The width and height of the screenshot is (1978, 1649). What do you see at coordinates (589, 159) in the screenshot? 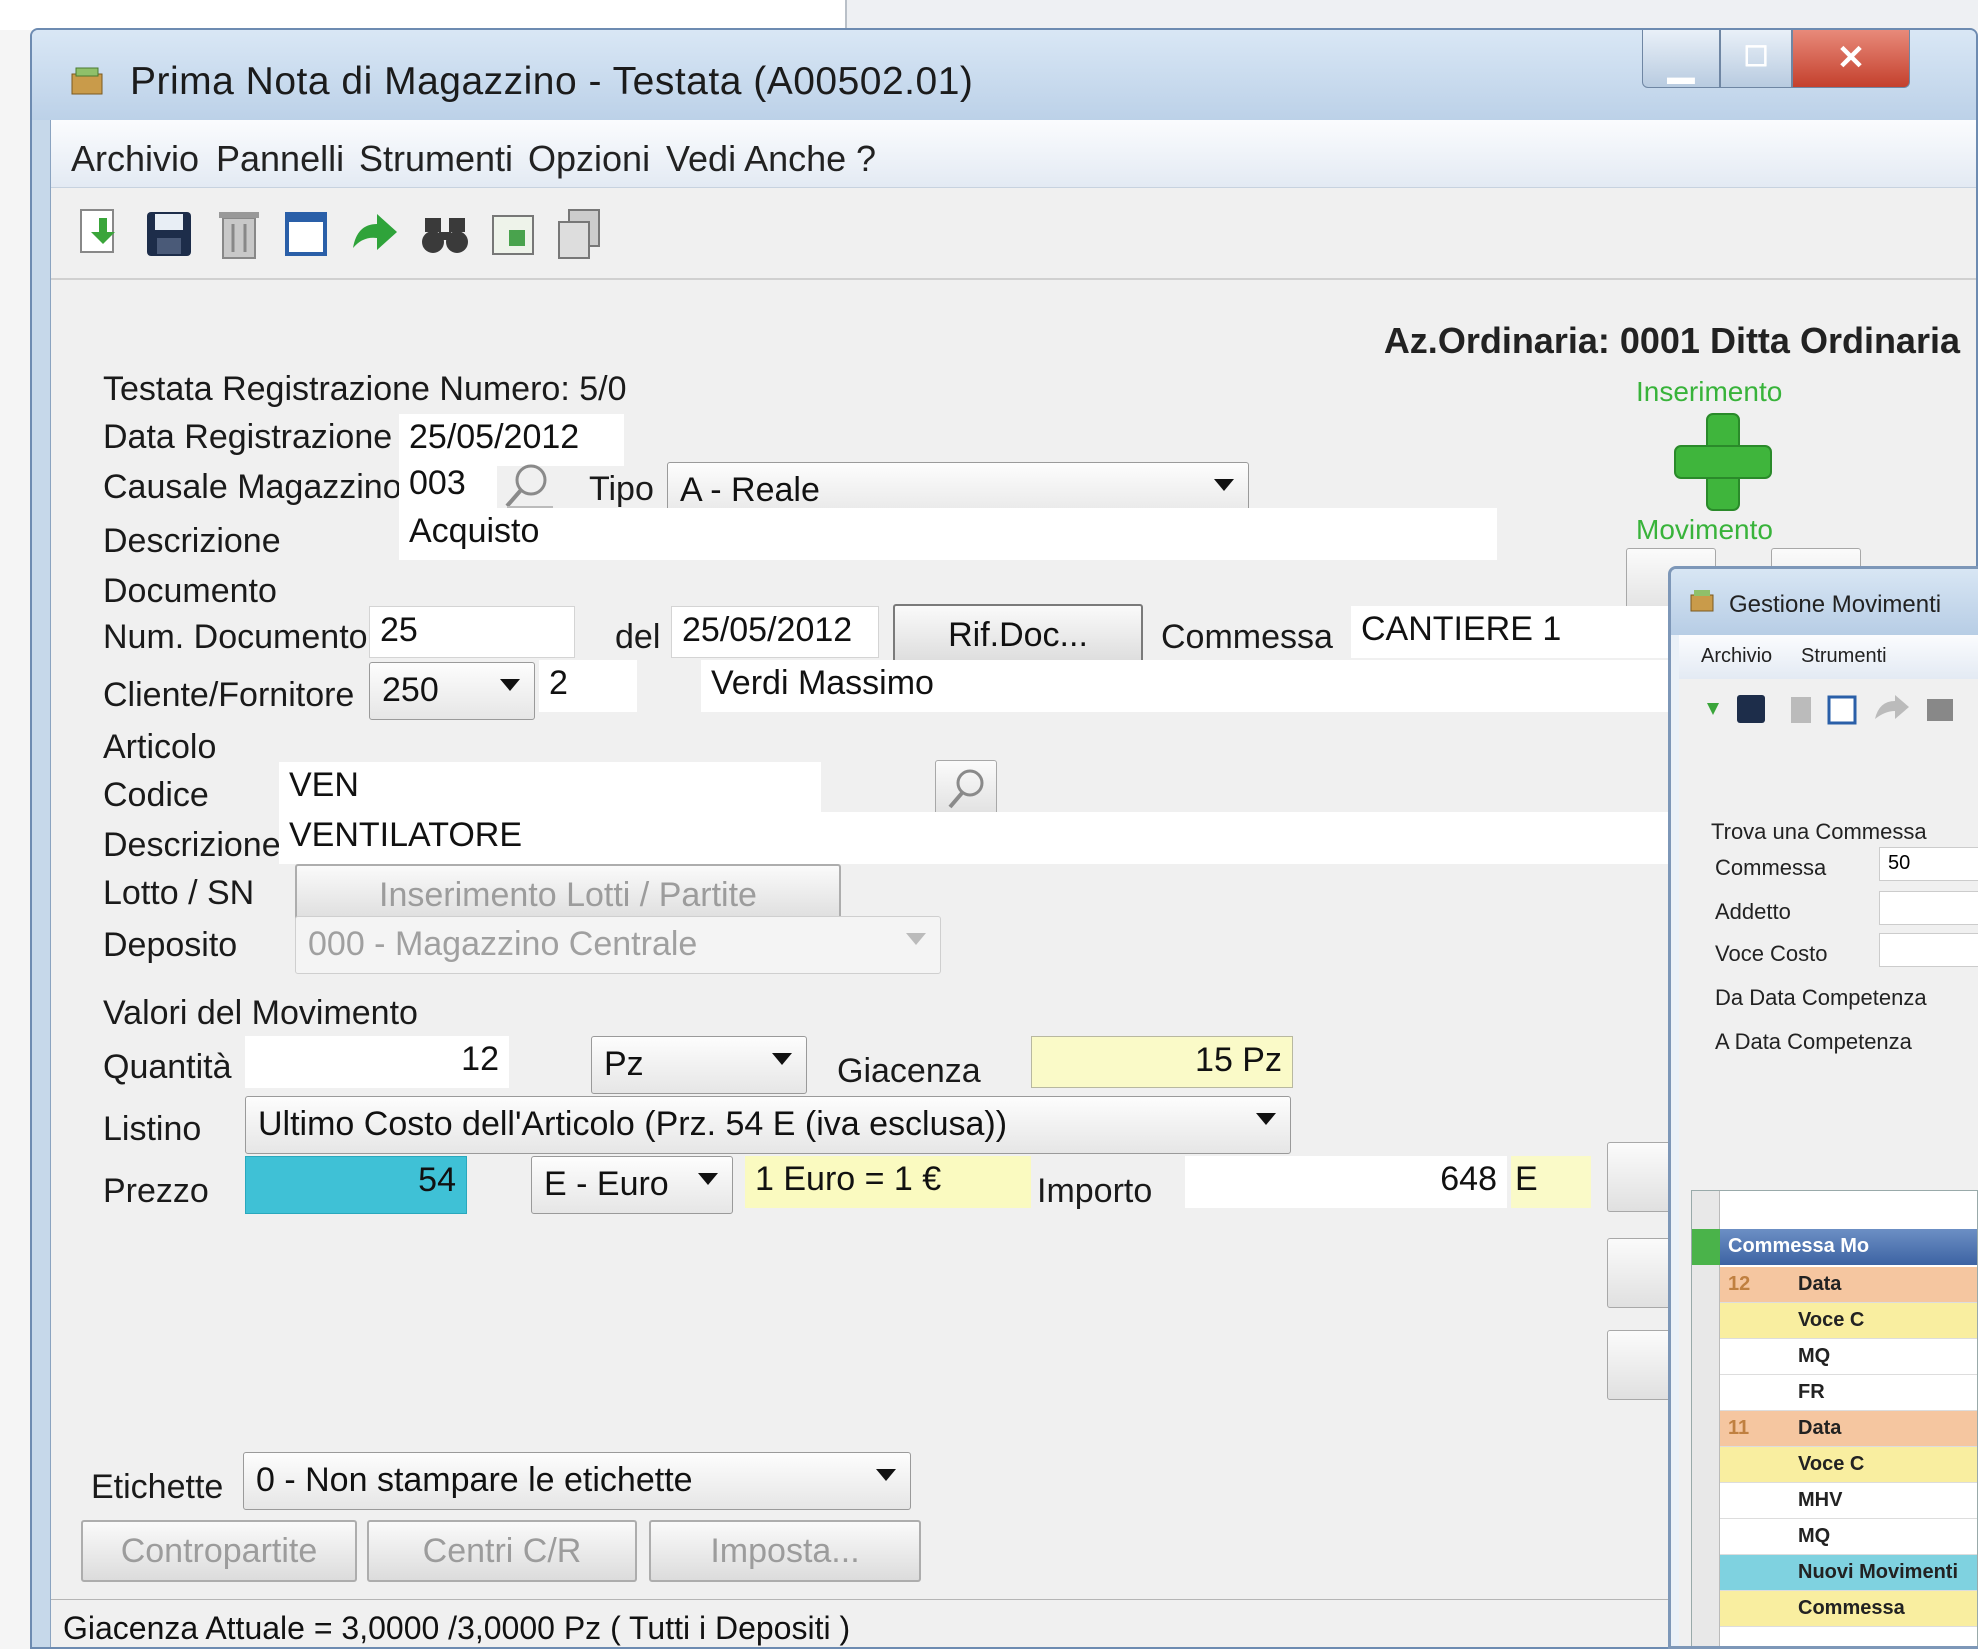
I see `menu-opzioni: Opzioni` at bounding box center [589, 159].